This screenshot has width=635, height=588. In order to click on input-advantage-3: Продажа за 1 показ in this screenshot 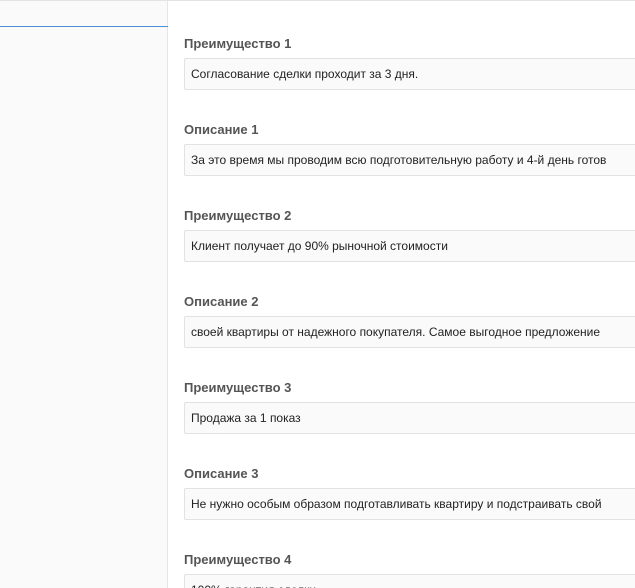, I will do `click(409, 418)`.